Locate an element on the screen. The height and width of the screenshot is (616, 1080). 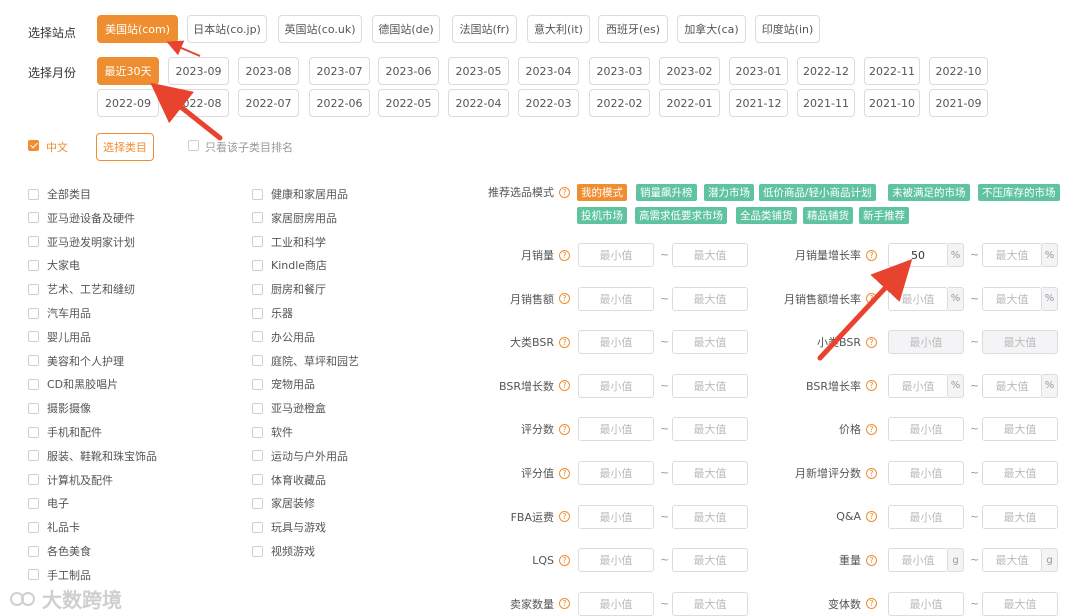
month-option: 2023-07 is located at coordinates (339, 71).